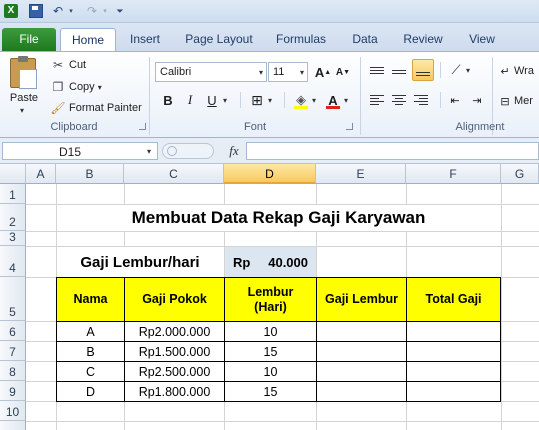 Image resolution: width=539 pixels, height=430 pixels. I want to click on undo-icon: ↶, so click(58, 11).